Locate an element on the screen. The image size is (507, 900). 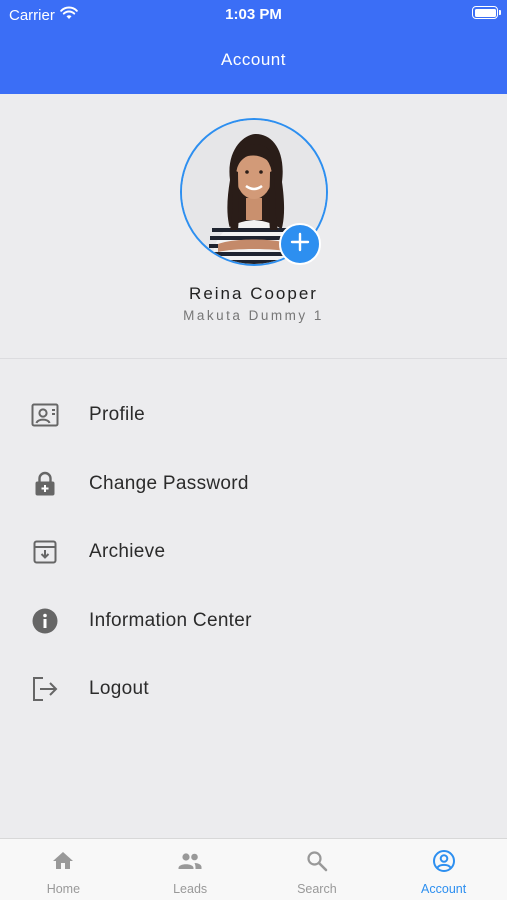
menu-item-information-center: Information Center is located at coordinates (253, 621).